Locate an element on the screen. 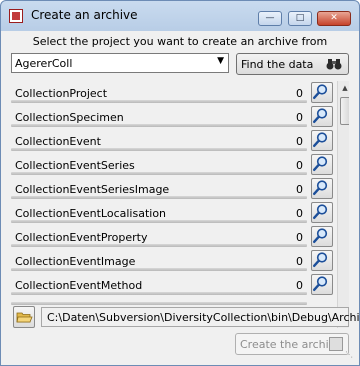  list-item: CollectionEventProperty 0 is located at coordinates (172, 237).